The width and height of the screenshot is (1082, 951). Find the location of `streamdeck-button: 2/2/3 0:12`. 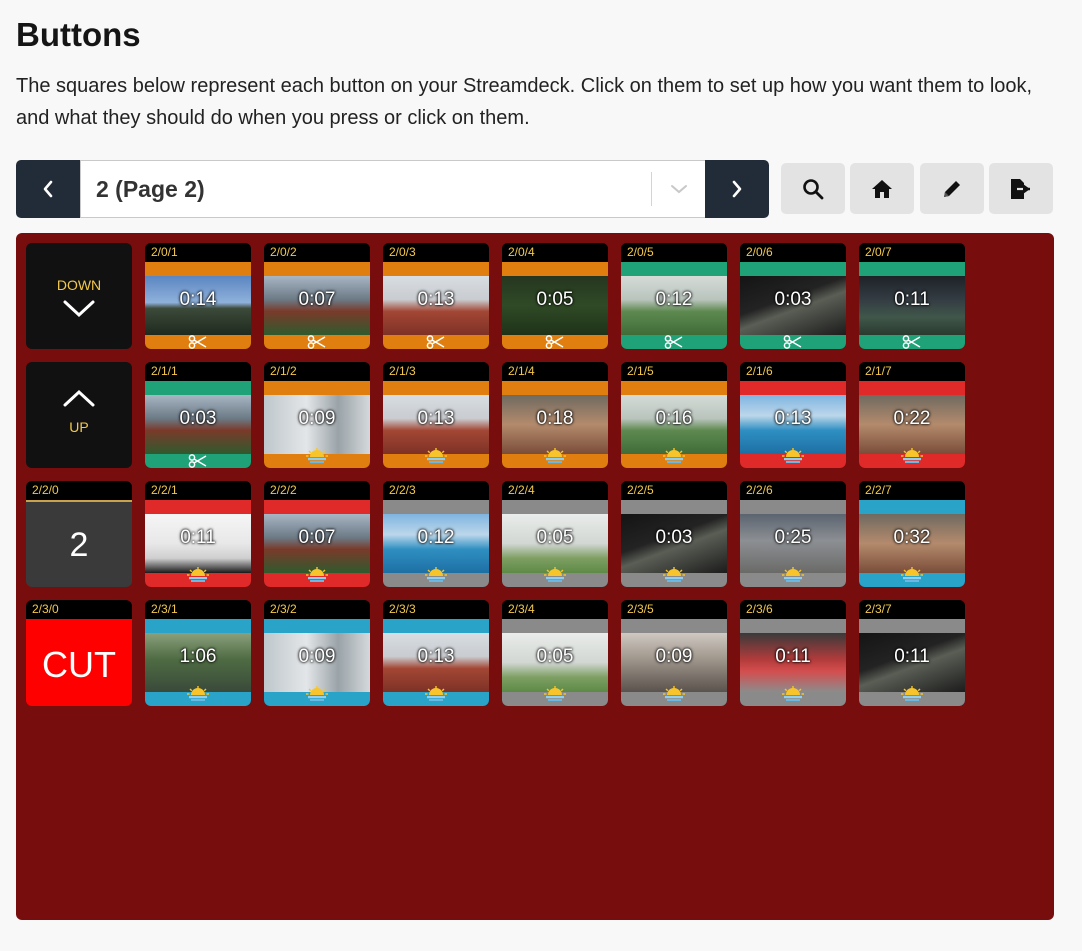

streamdeck-button: 2/2/3 0:12 is located at coordinates (436, 534).